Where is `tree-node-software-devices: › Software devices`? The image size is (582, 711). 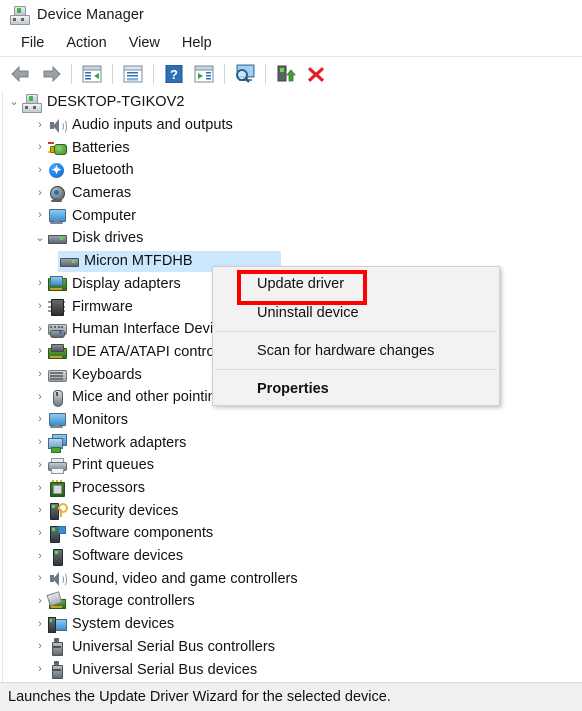 tree-node-software-devices: › Software devices is located at coordinates (291, 556).